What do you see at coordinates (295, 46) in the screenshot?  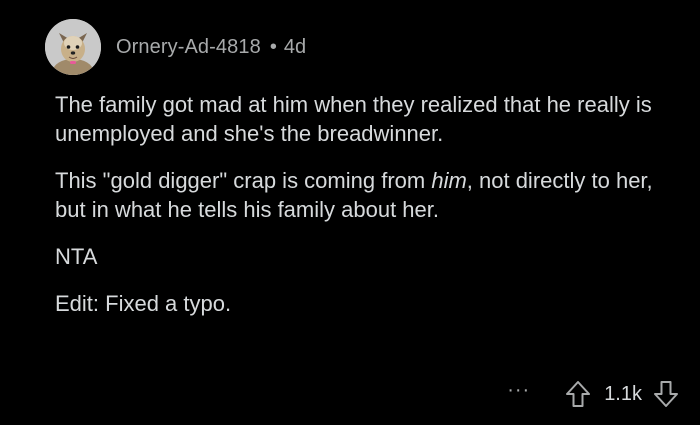 I see `comment-age: 4d` at bounding box center [295, 46].